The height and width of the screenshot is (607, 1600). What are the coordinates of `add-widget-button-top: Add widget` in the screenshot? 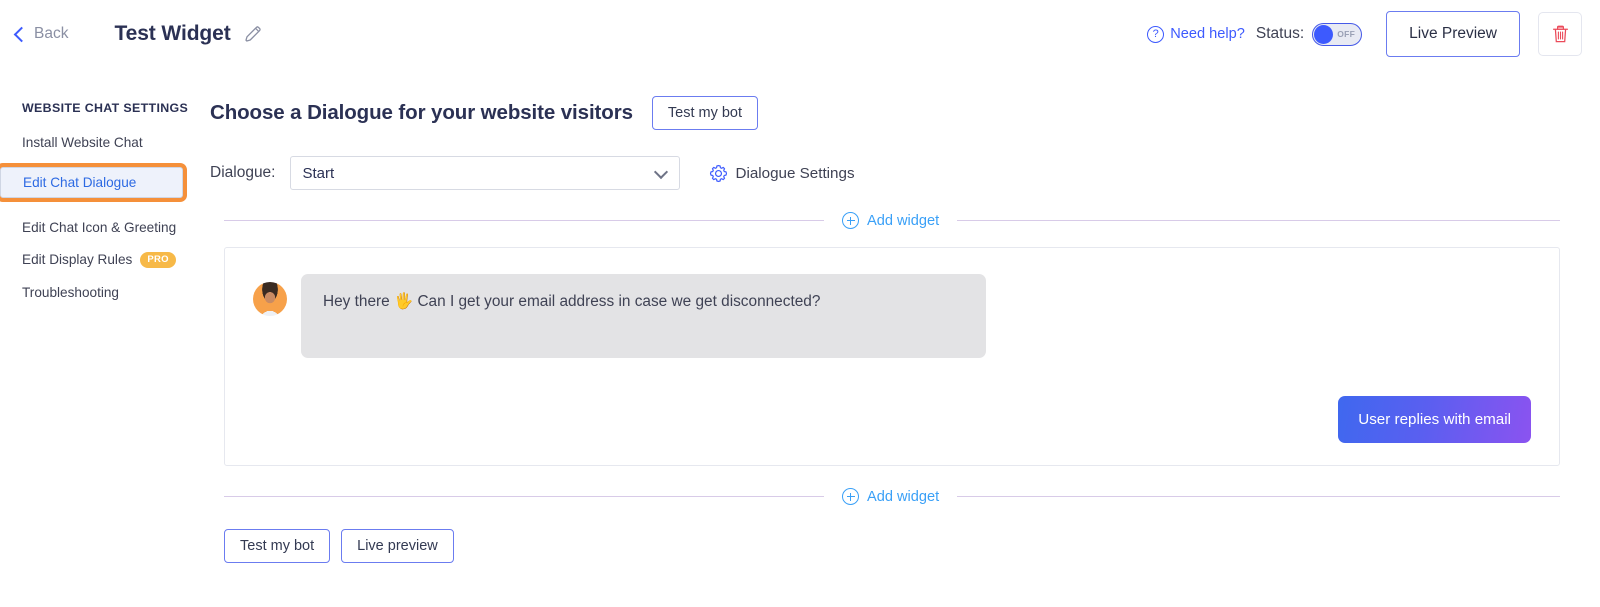 It's located at (890, 220).